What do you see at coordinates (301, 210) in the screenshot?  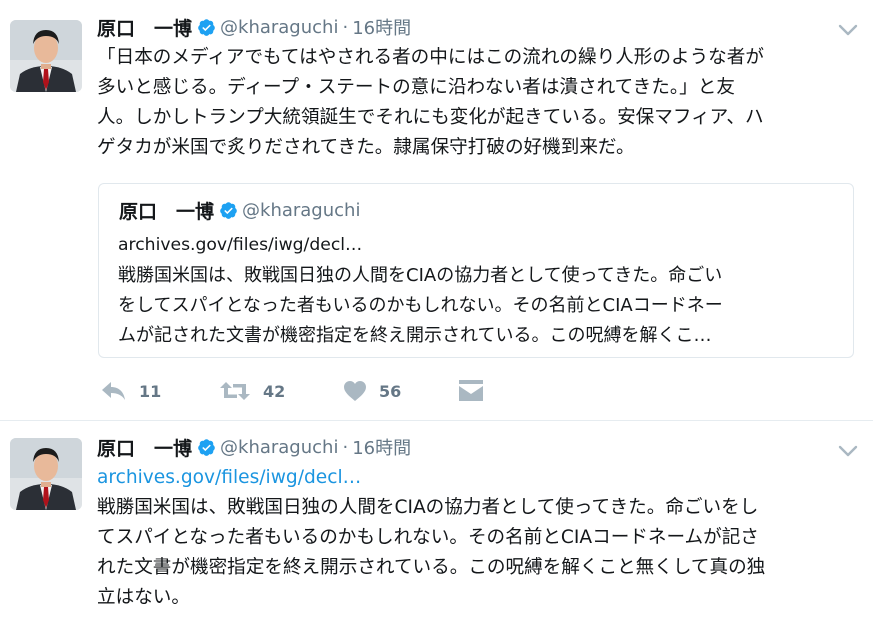 I see `quoted-author-handle: @kharaguchi` at bounding box center [301, 210].